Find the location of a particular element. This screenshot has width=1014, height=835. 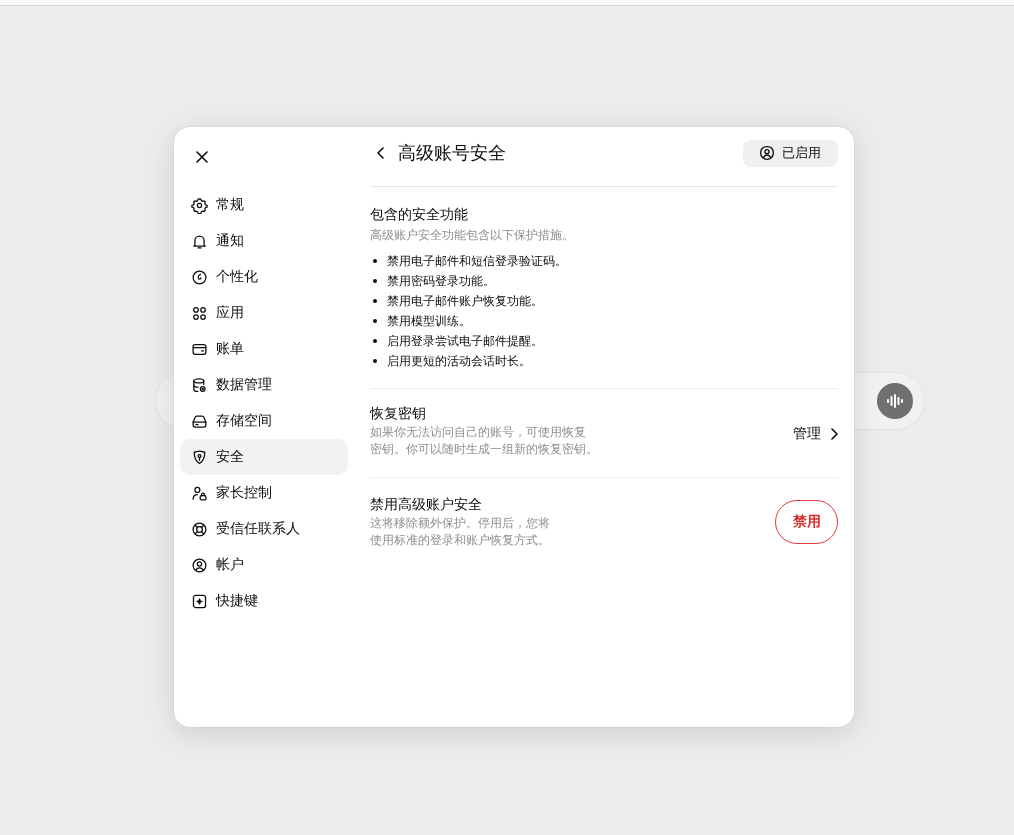

feature-text: 启用登录尝试电子邮件提醒。 is located at coordinates (465, 341).